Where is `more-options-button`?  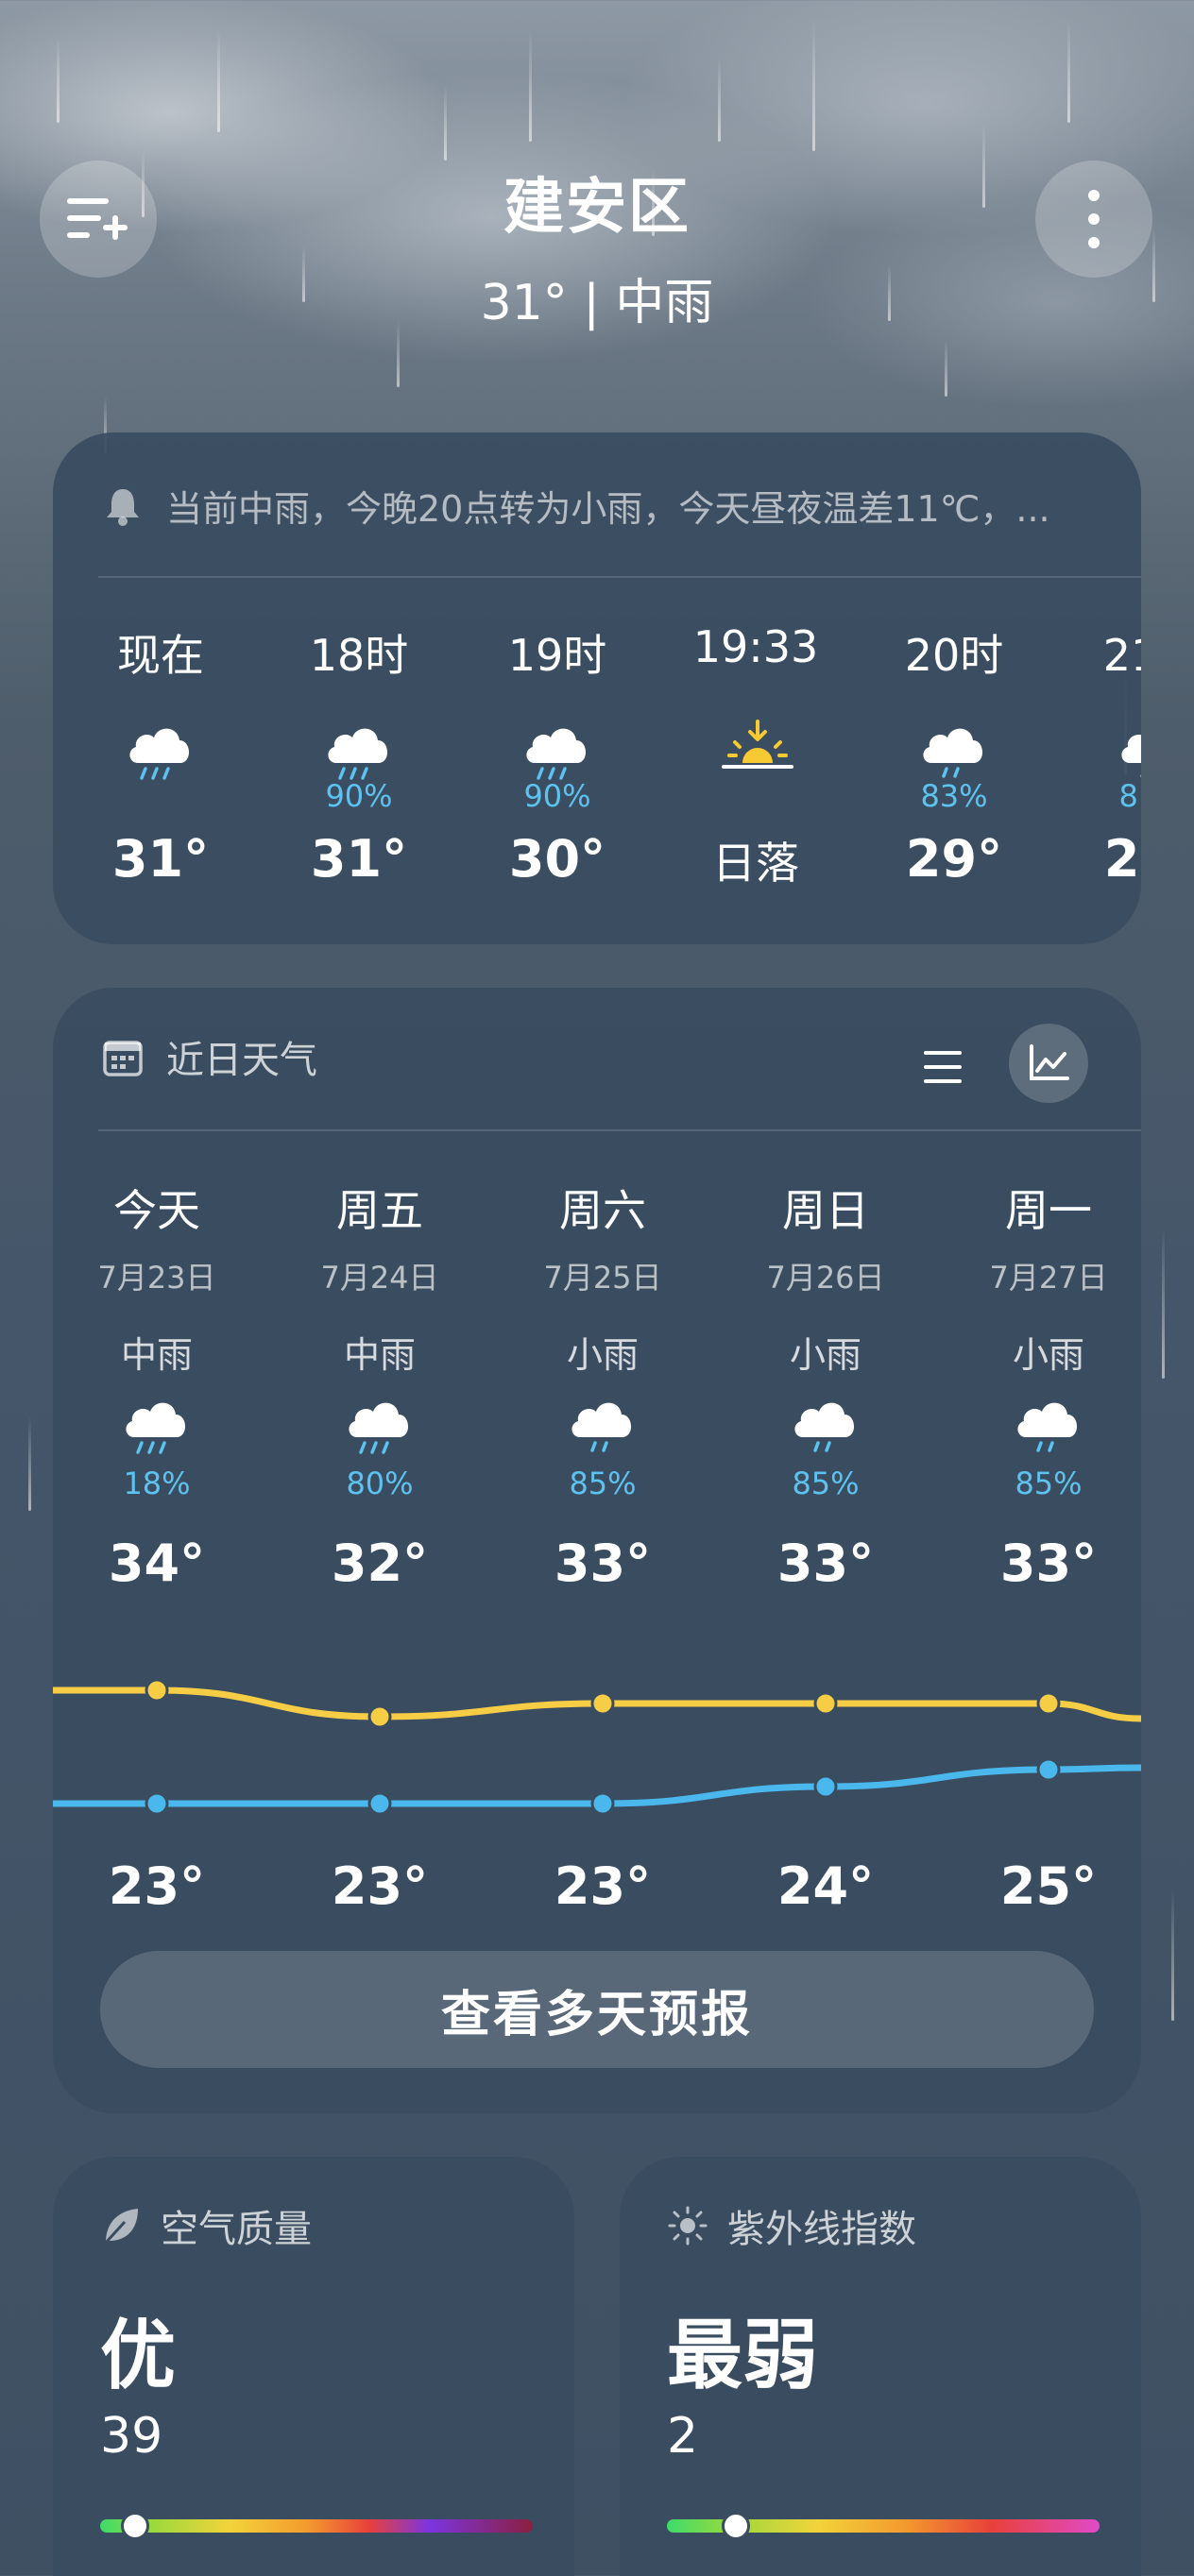 more-options-button is located at coordinates (1093, 219).